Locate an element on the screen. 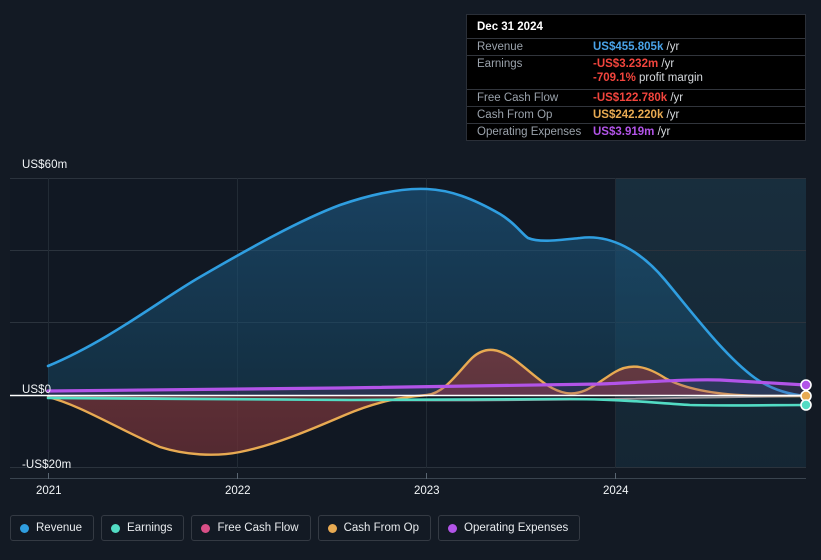  tooltip-row: -709.1% profit margin is located at coordinates (636, 80).